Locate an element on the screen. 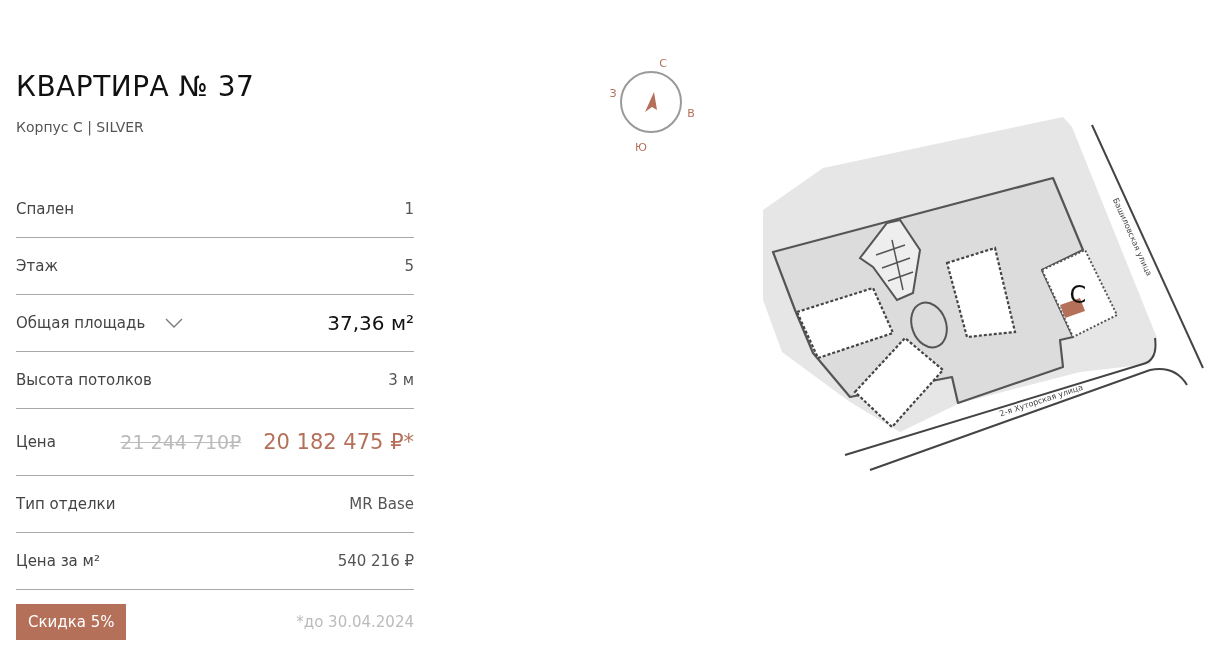 This screenshot has height=668, width=1220. current-price: 20 182 475 ₽* is located at coordinates (338, 442).